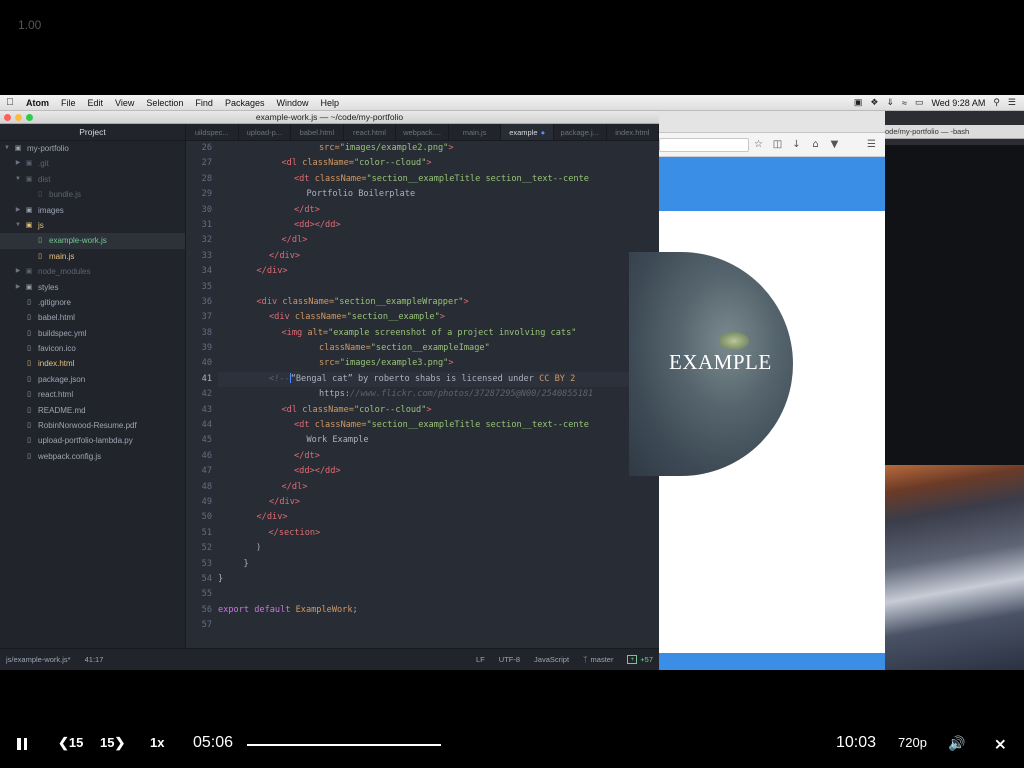  Describe the element at coordinates (92, 440) in the screenshot. I see `tree-item: ▯ upload-portfolio-lambda.py` at that location.